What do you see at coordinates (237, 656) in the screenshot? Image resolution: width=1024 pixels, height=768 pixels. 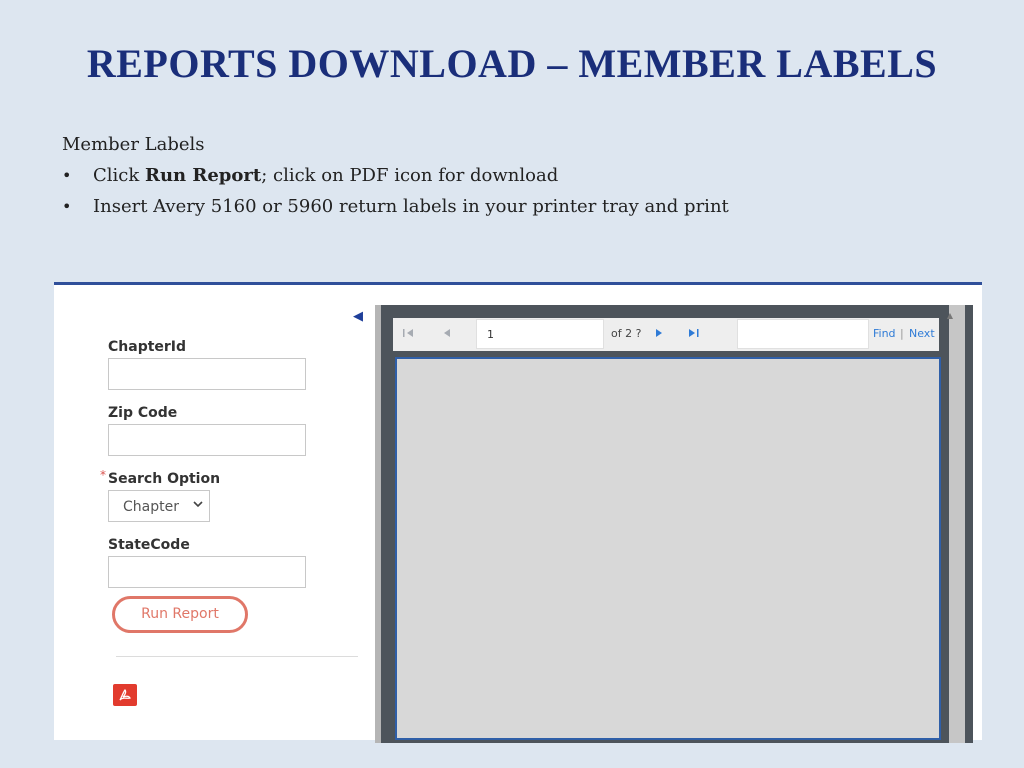 I see `divider` at bounding box center [237, 656].